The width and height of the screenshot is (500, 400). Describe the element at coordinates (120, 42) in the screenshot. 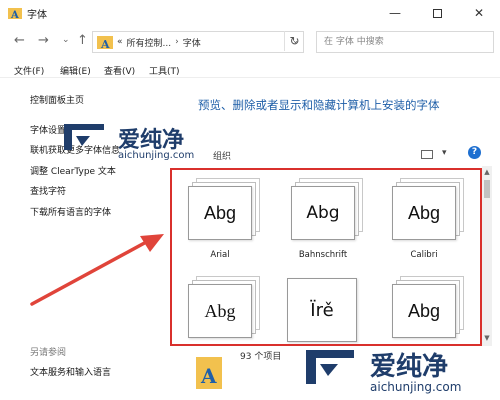

I see `breadcrumb-overflow: «` at that location.